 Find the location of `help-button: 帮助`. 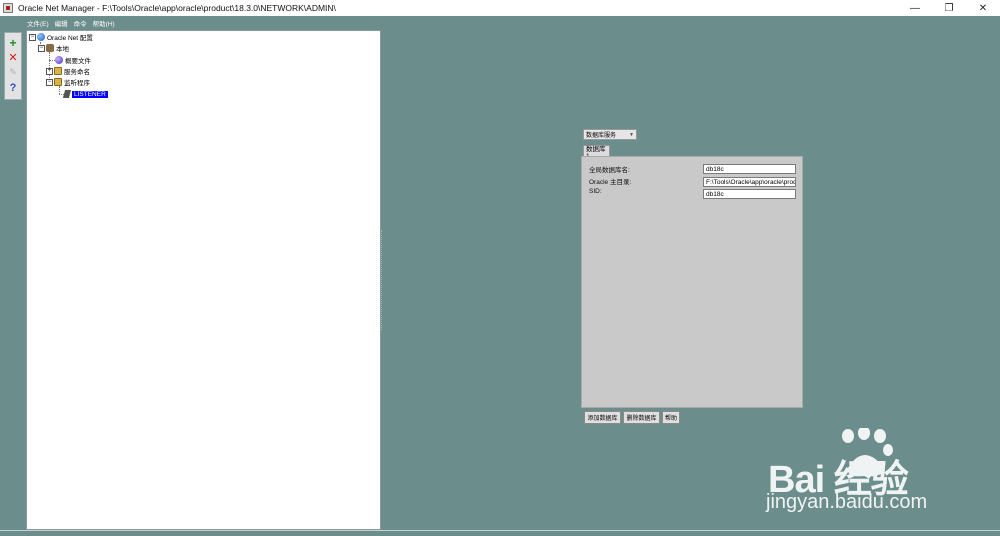

help-button: 帮助 is located at coordinates (671, 417).